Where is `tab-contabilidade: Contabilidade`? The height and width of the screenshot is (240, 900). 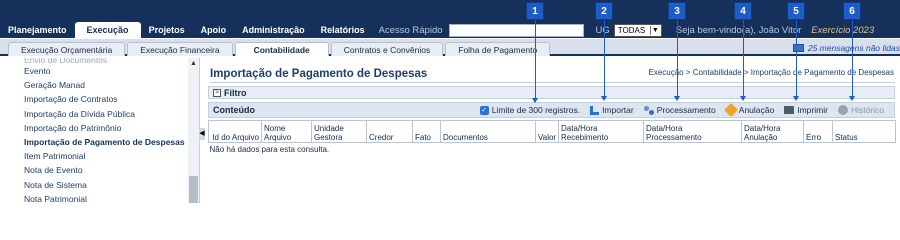 tab-contabilidade: Contabilidade is located at coordinates (281, 49).